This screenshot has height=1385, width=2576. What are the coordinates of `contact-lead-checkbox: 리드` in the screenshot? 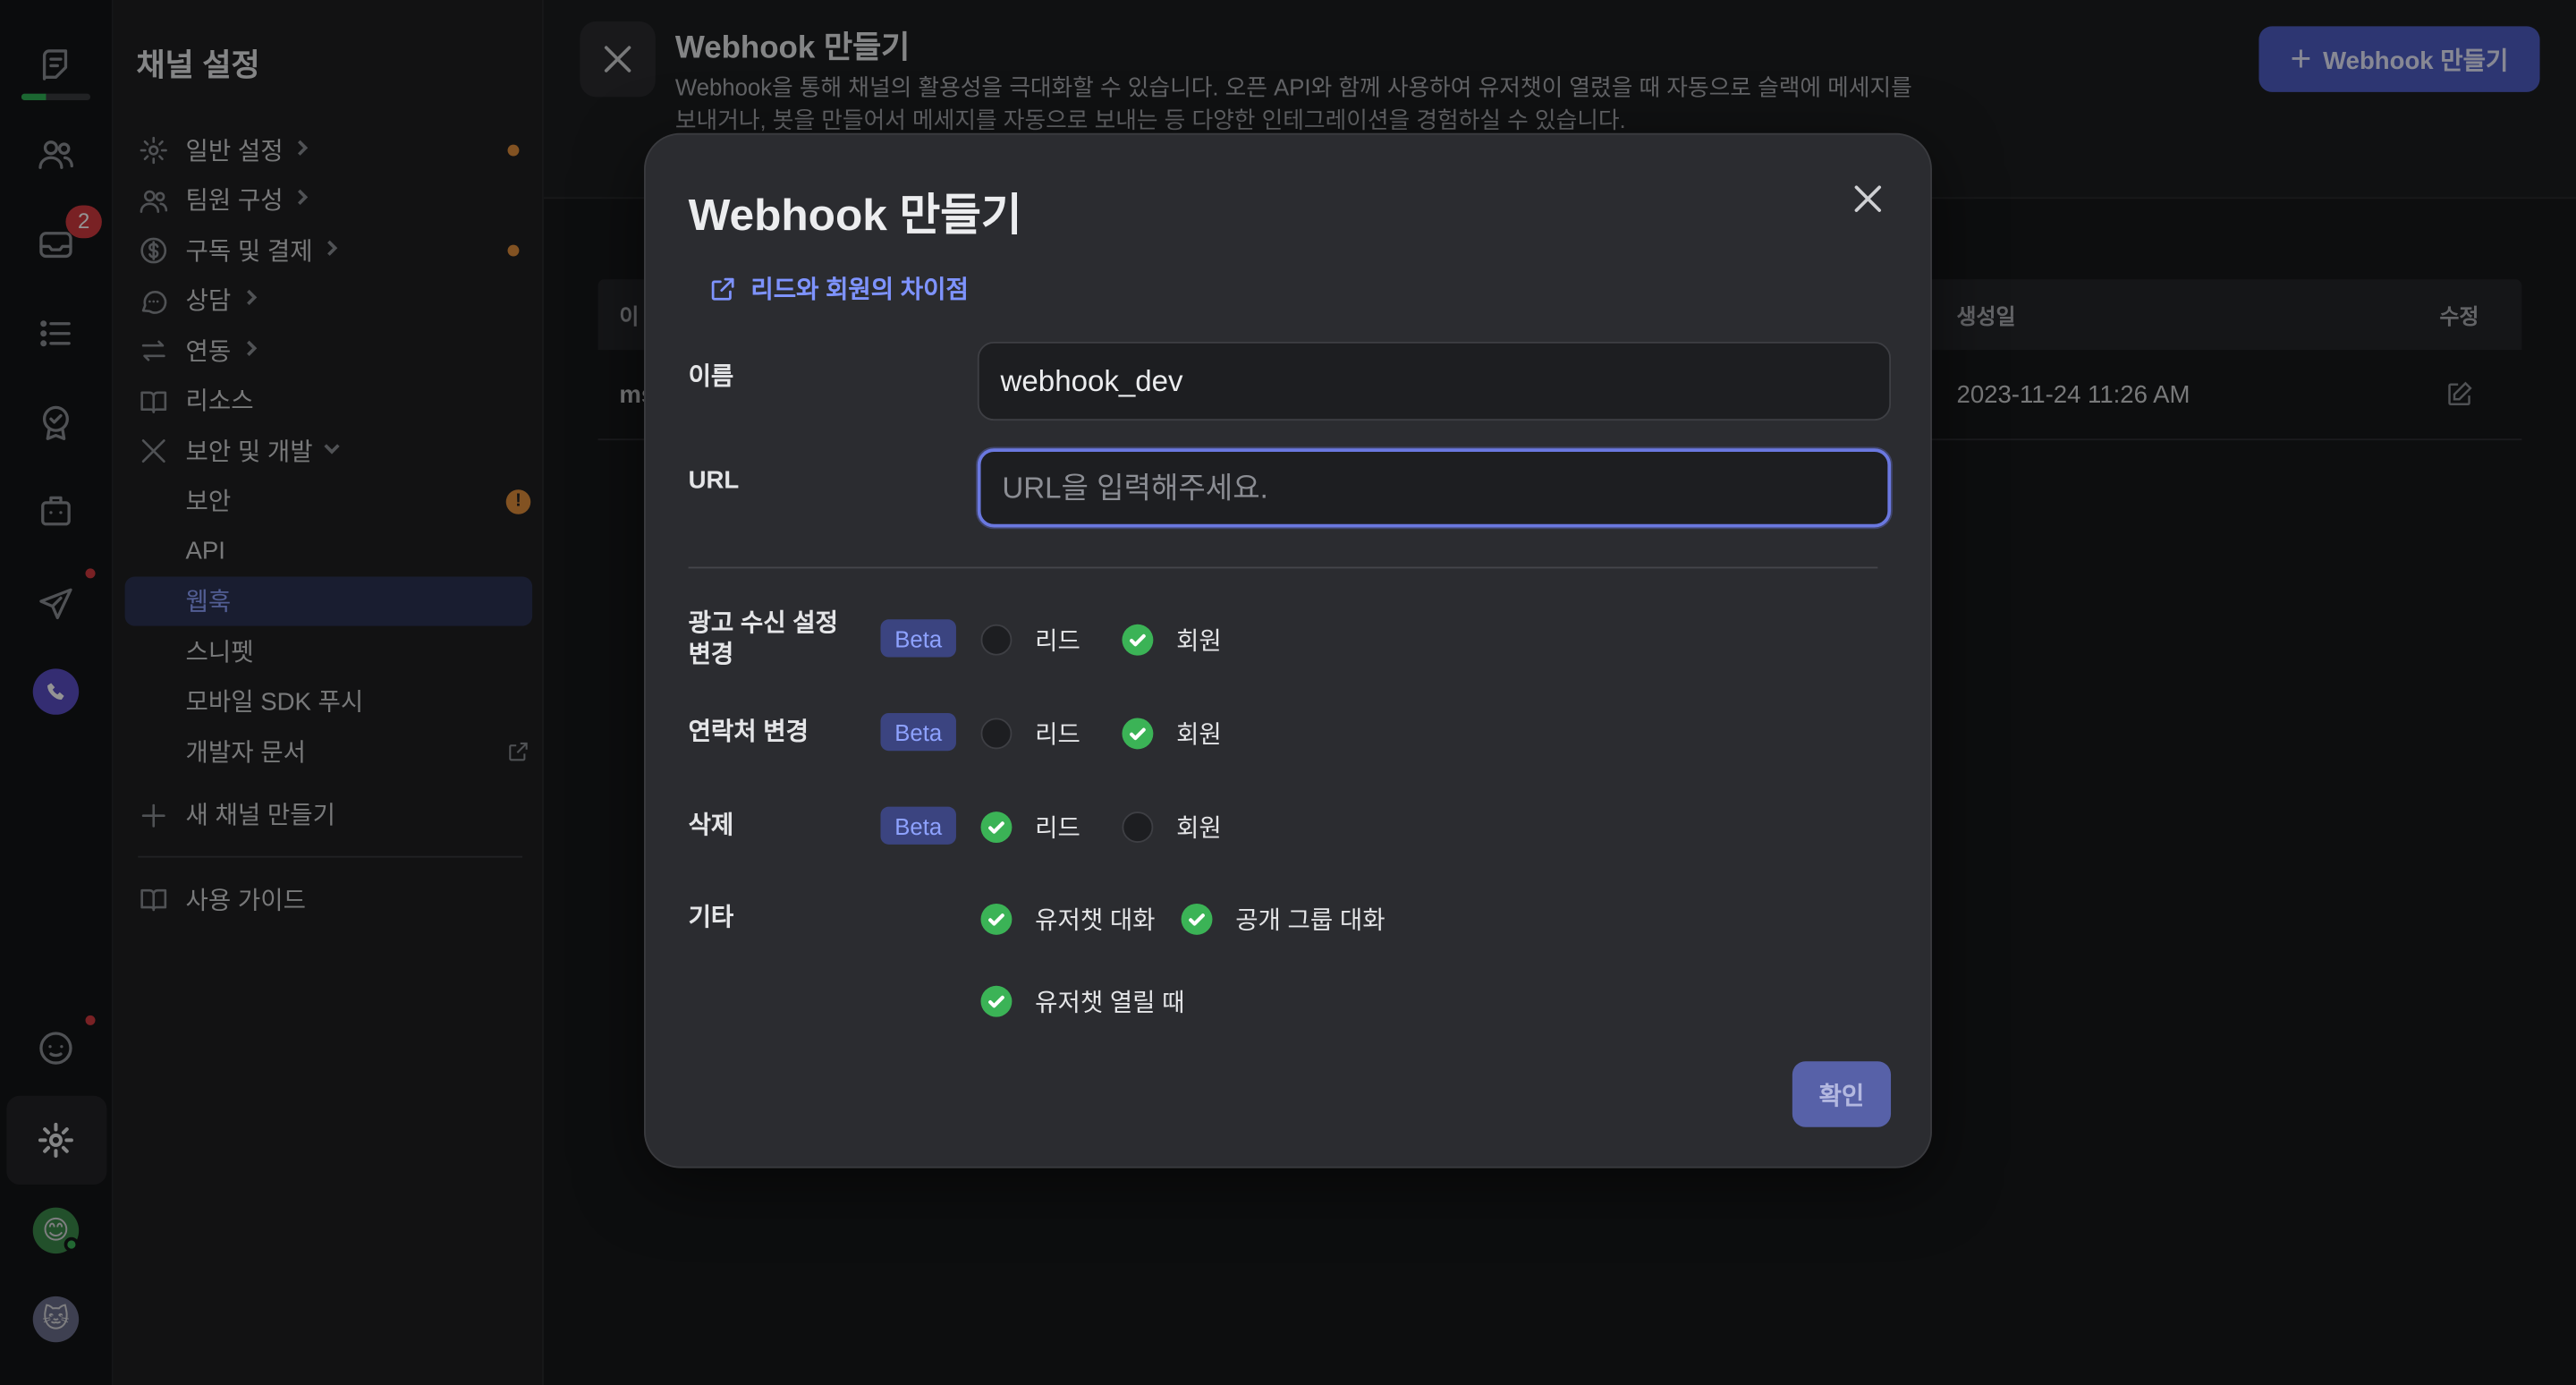 It's located at (1030, 734).